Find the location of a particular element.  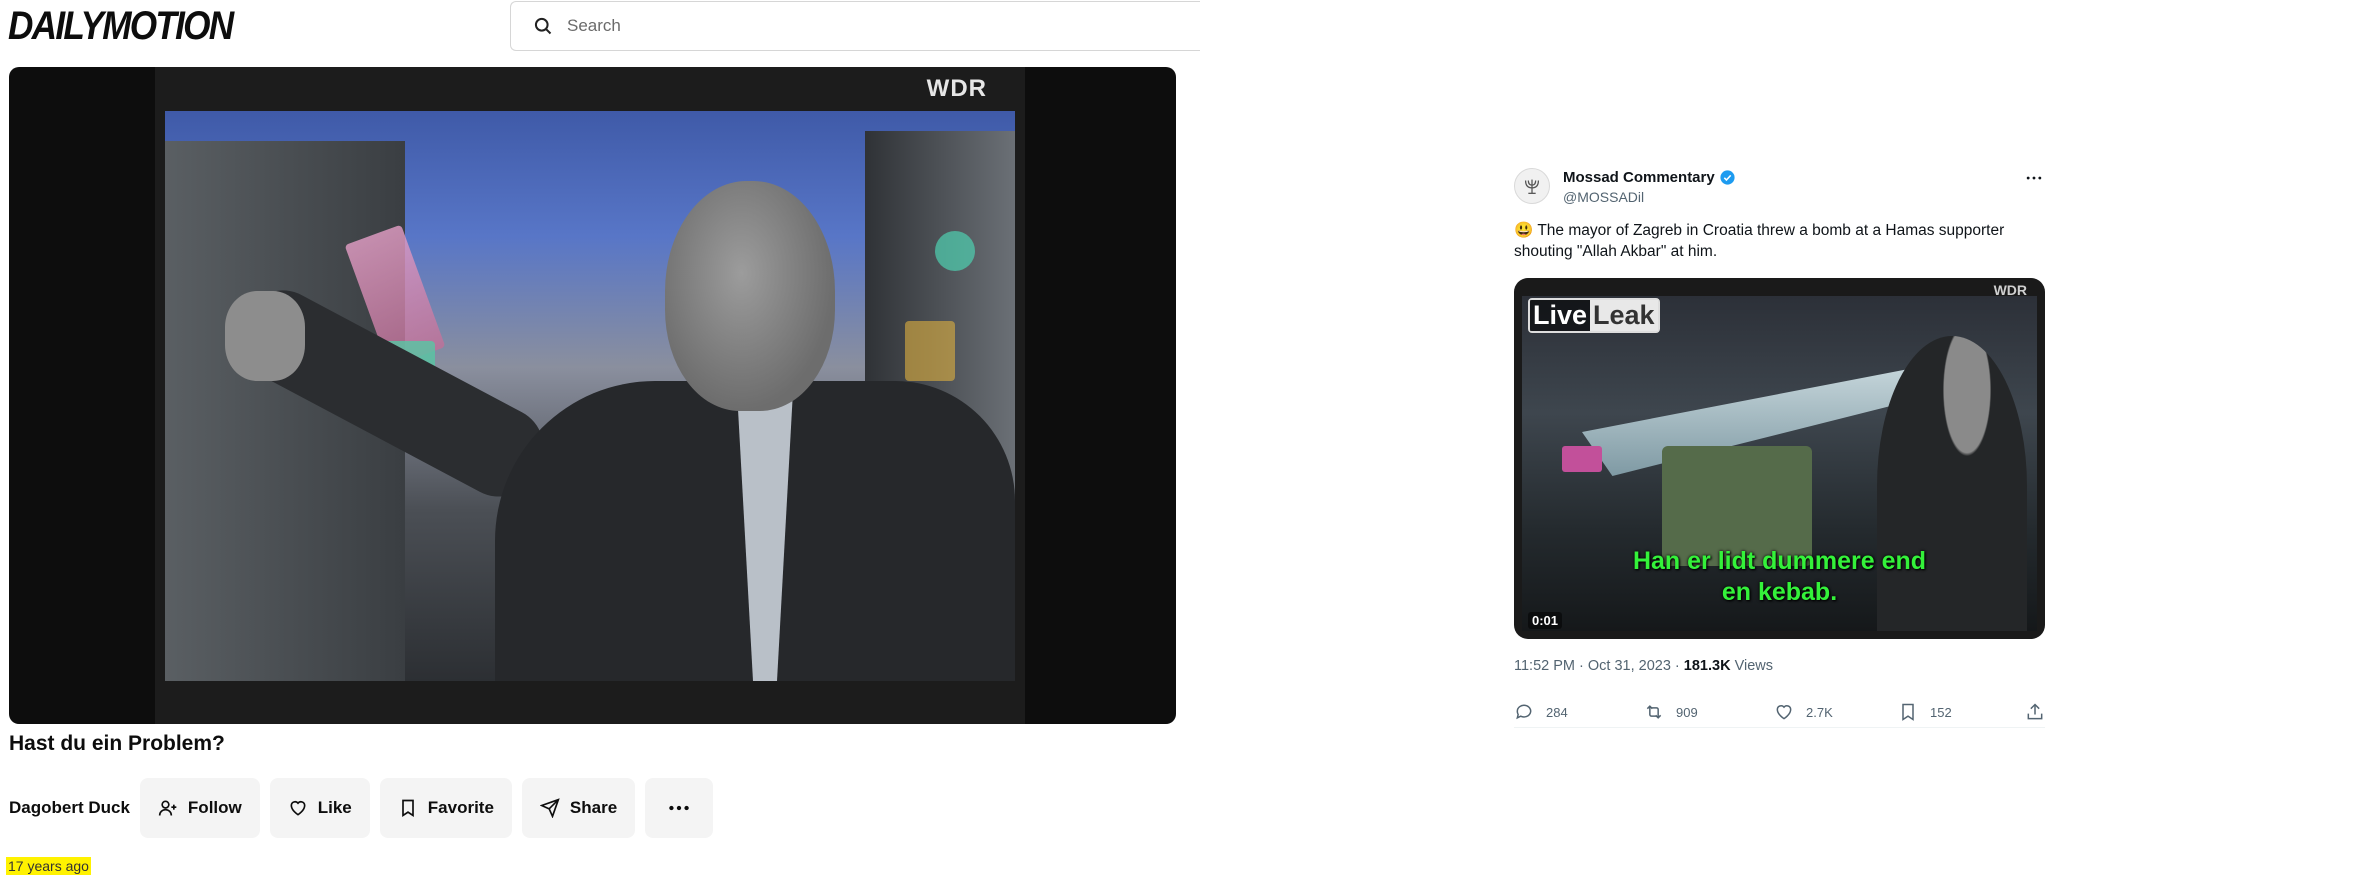

follow-button: Follow is located at coordinates (199, 808).